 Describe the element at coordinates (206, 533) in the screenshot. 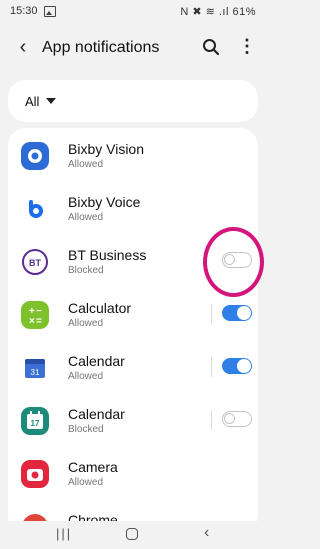

I see `back-icon: ‹` at that location.